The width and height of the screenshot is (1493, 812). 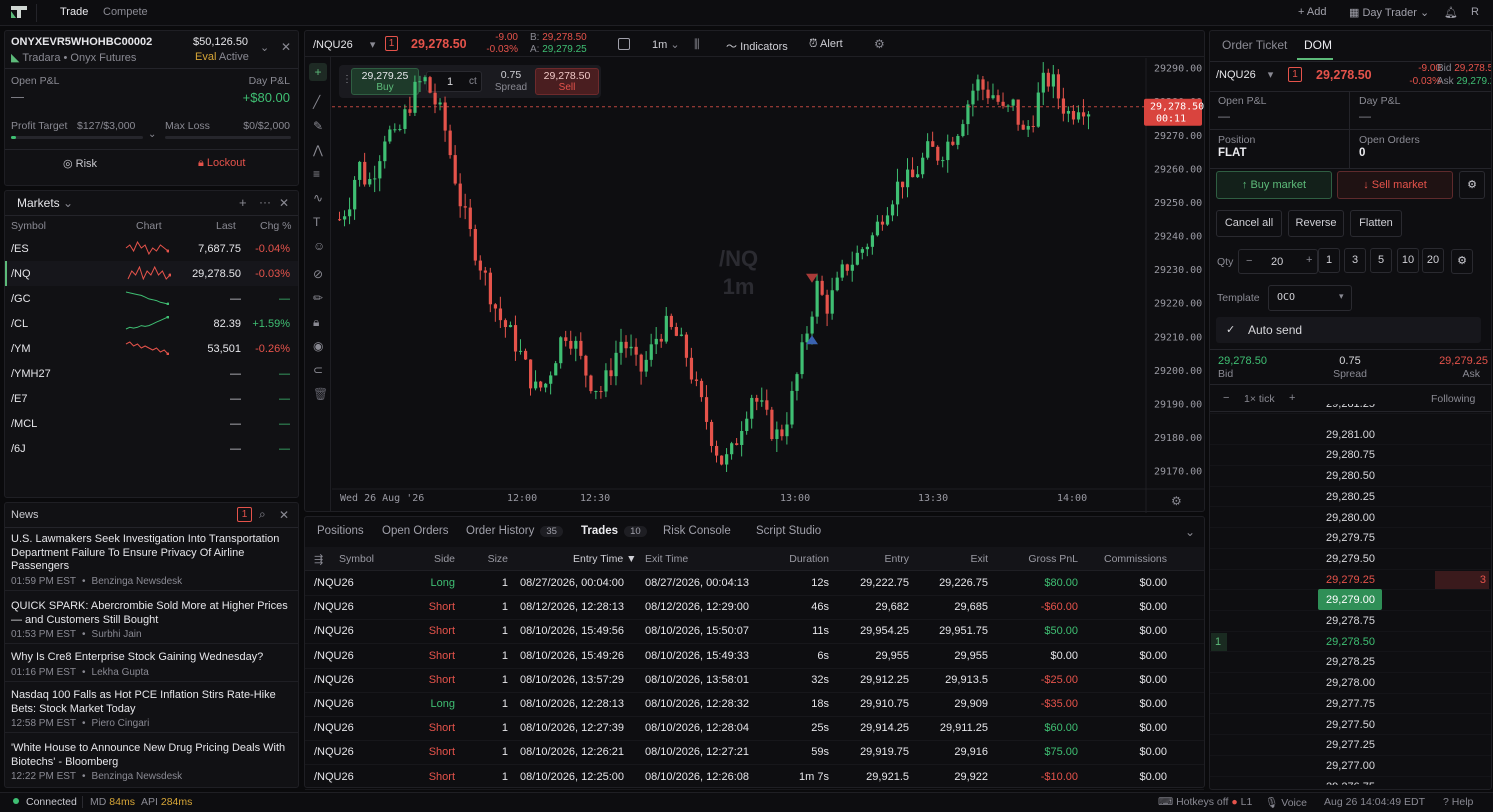 What do you see at coordinates (1312, 12) in the screenshot?
I see `add-button: + Add` at bounding box center [1312, 12].